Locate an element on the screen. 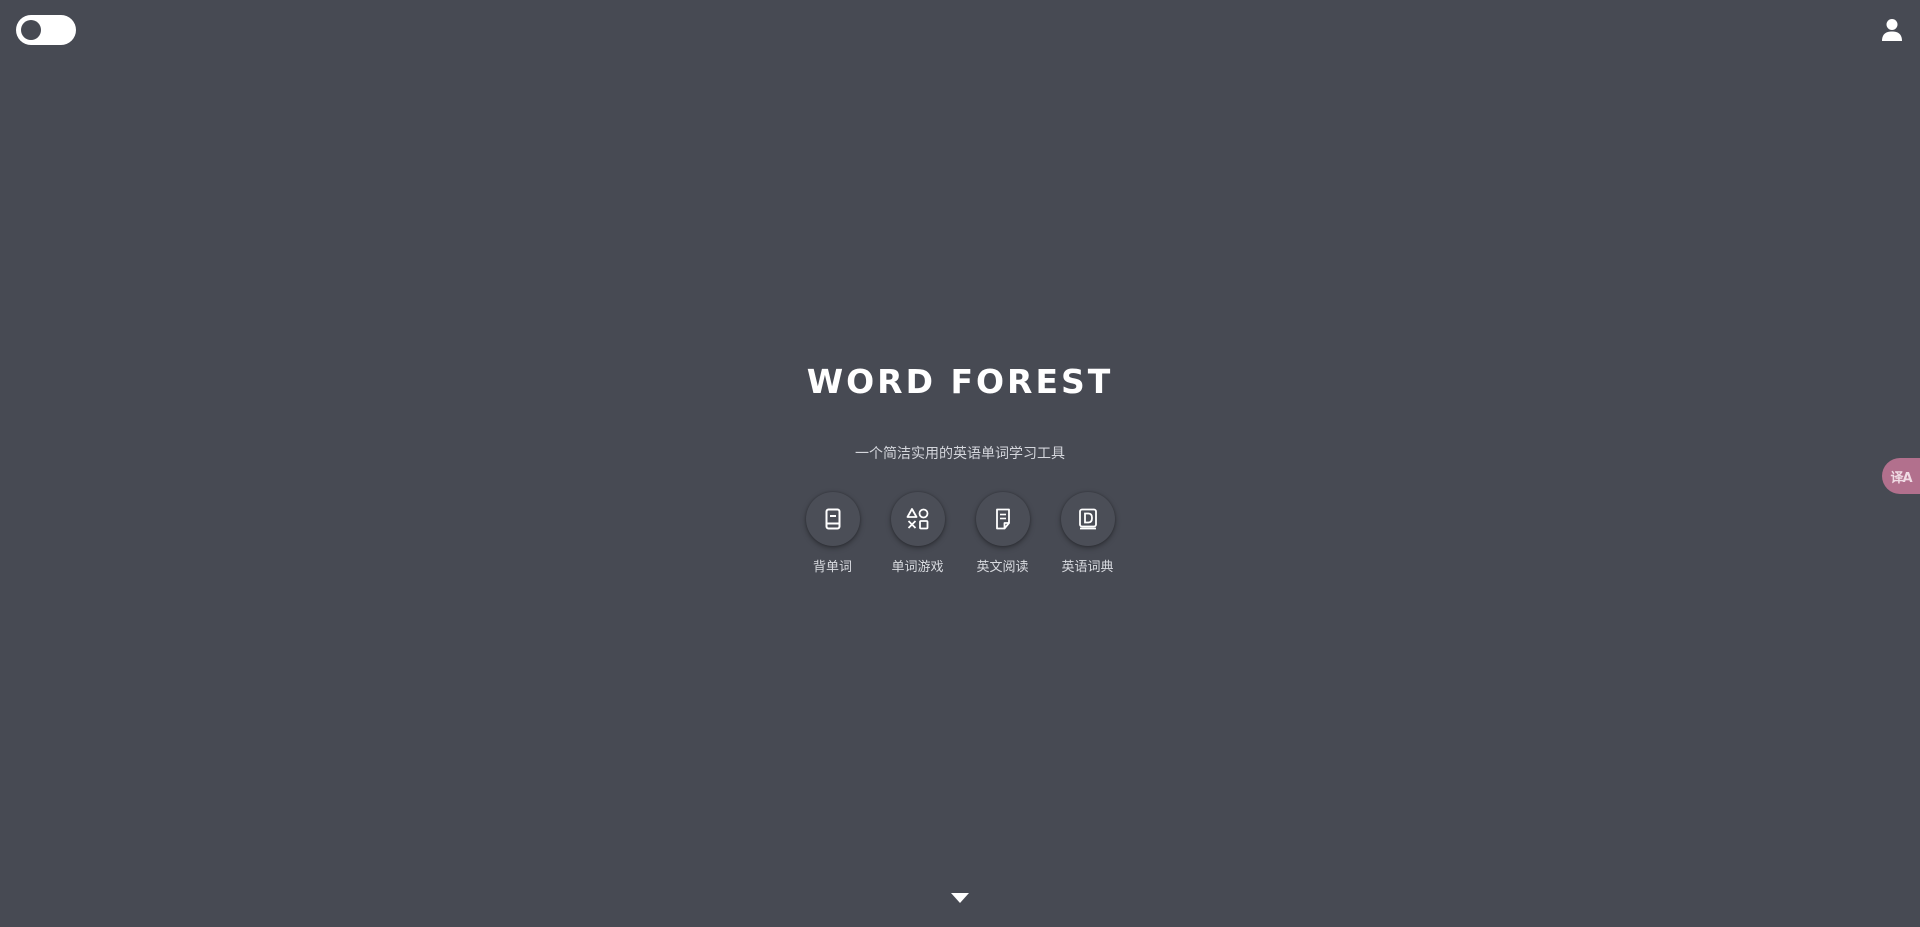 The image size is (1920, 927). translate-button: 译A is located at coordinates (1901, 476).